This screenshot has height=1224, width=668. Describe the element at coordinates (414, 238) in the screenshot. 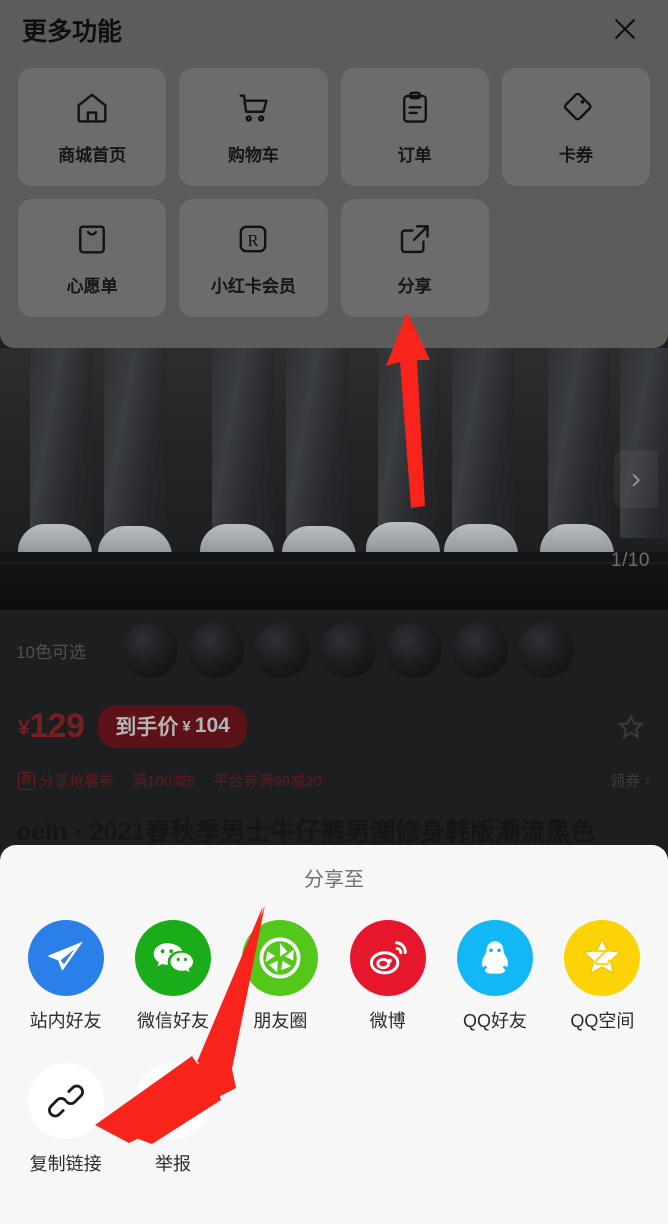

I see `share-external-link-icon` at that location.